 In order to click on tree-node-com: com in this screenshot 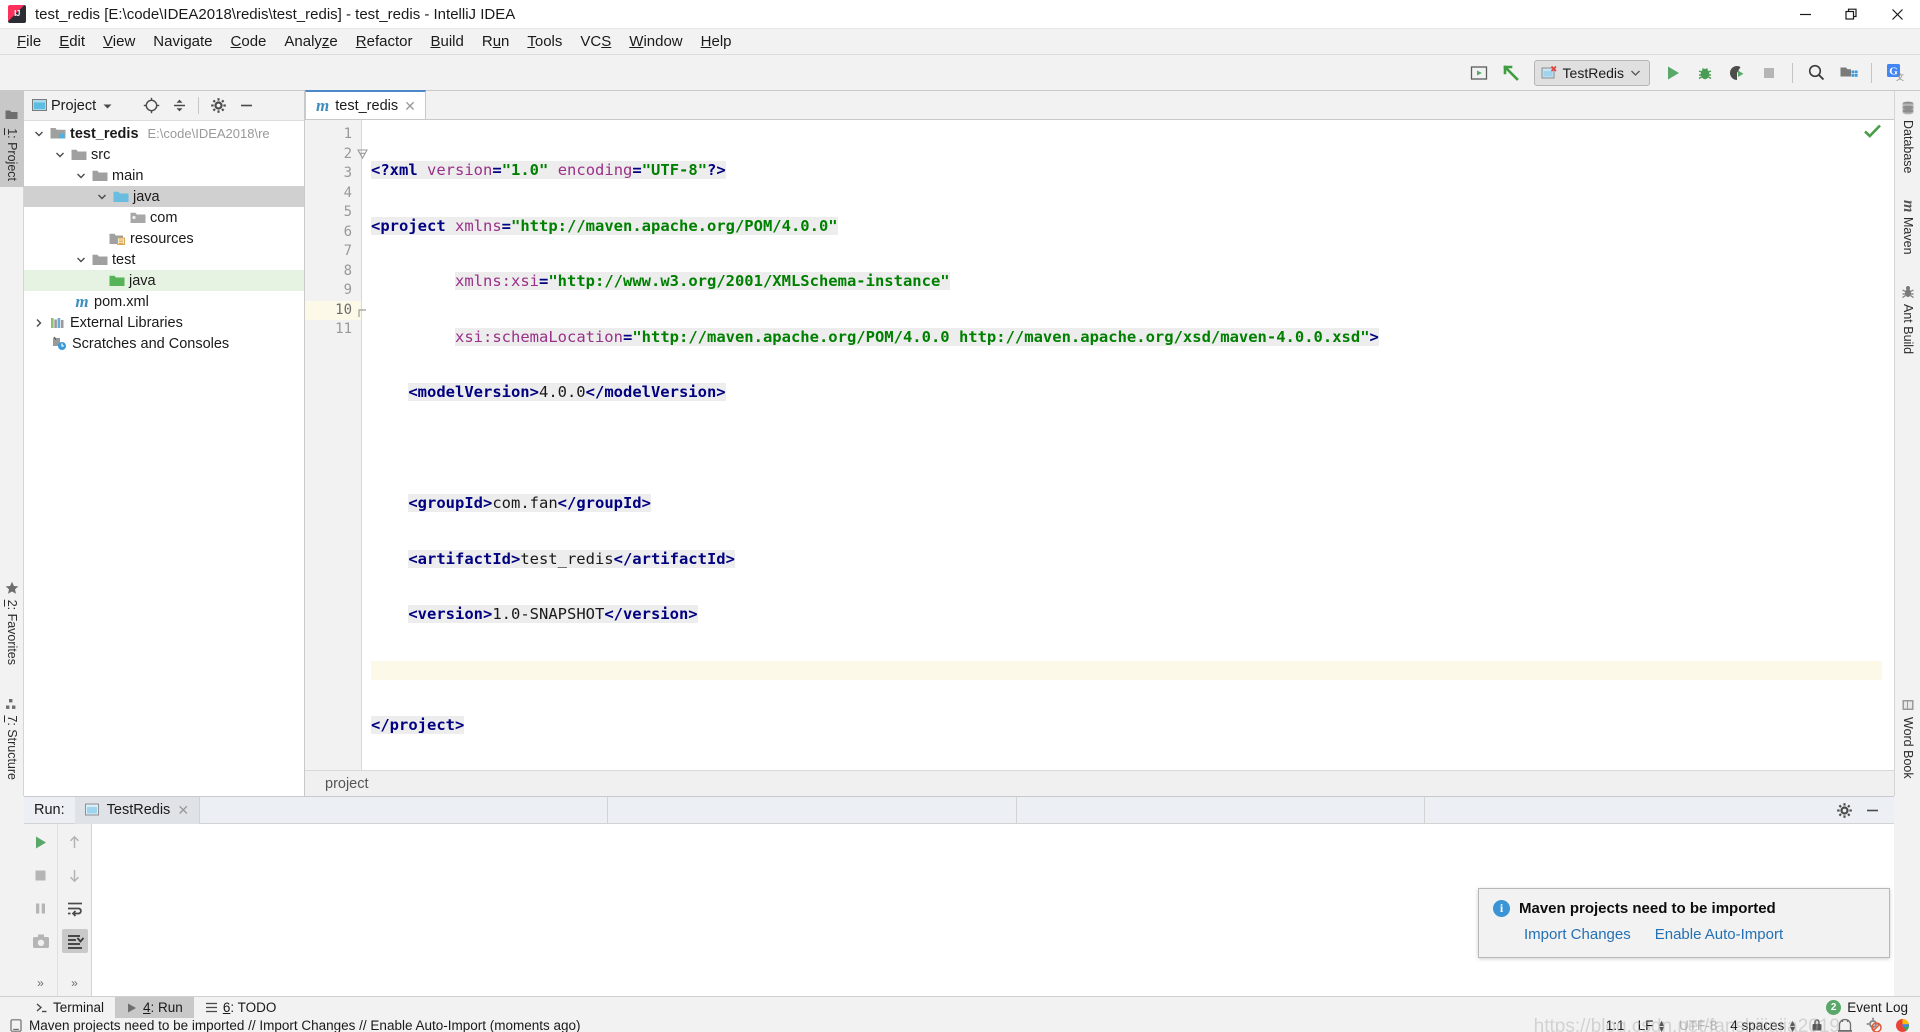, I will do `click(164, 217)`.